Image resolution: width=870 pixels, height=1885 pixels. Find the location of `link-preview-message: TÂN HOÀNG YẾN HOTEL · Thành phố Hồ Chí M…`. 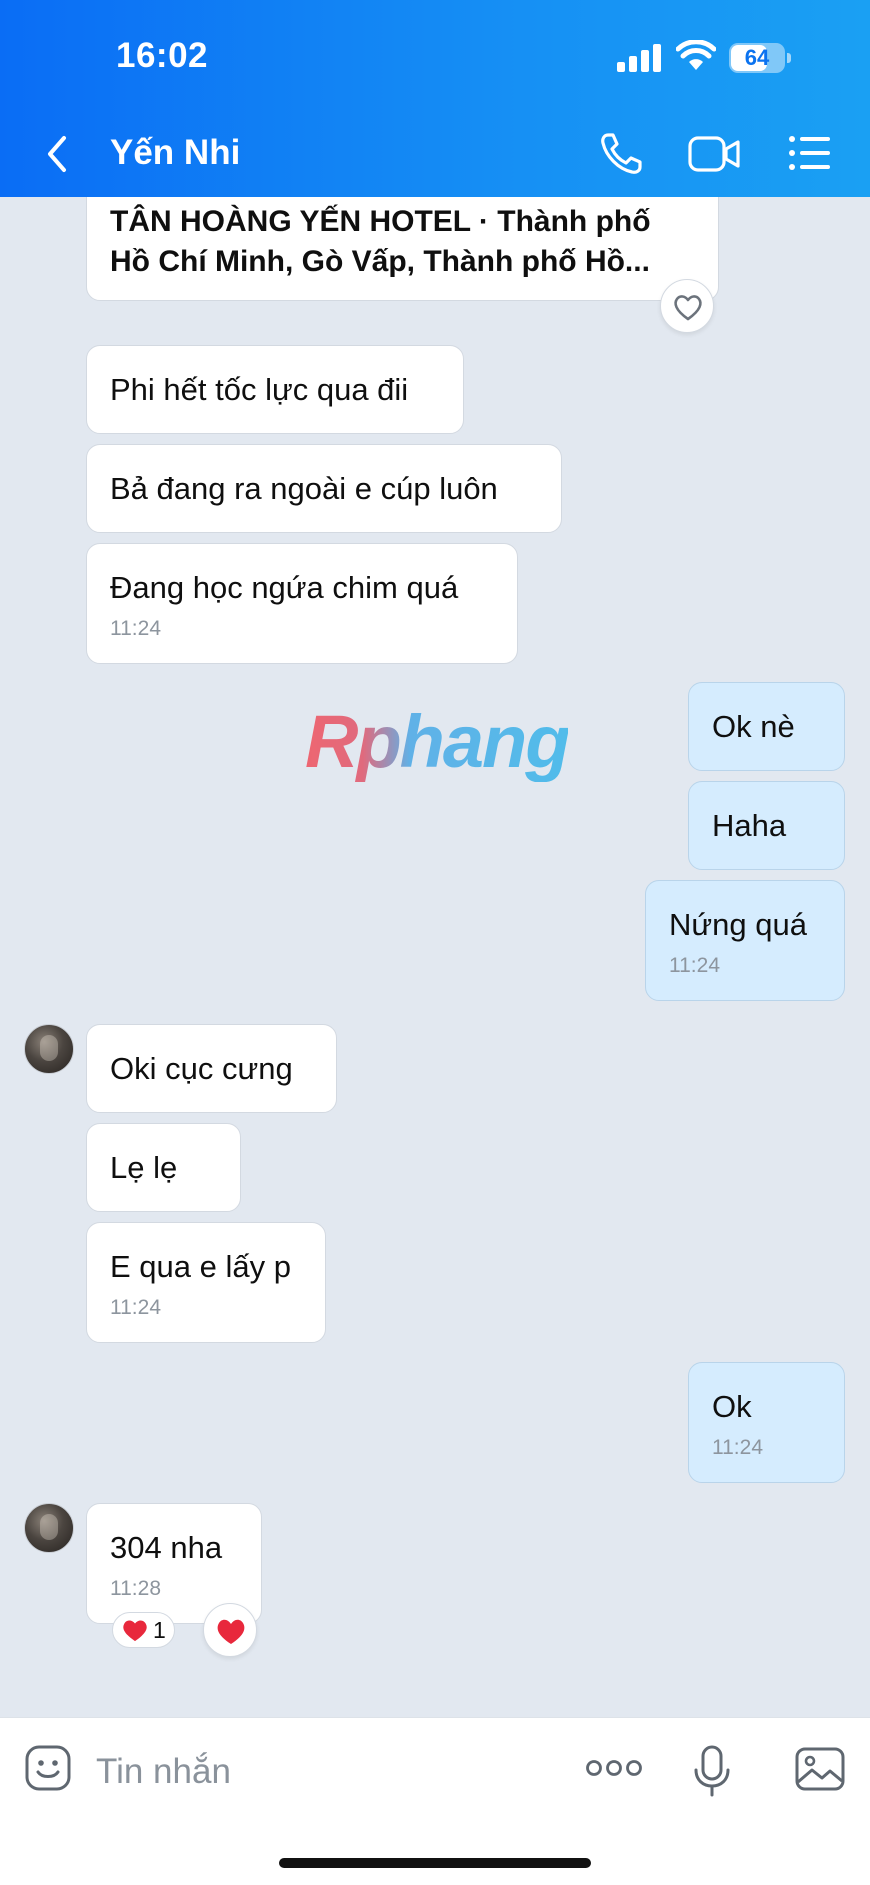

link-preview-message: TÂN HOÀNG YẾN HOTEL · Thành phố Hồ Chí M… is located at coordinates (402, 249).